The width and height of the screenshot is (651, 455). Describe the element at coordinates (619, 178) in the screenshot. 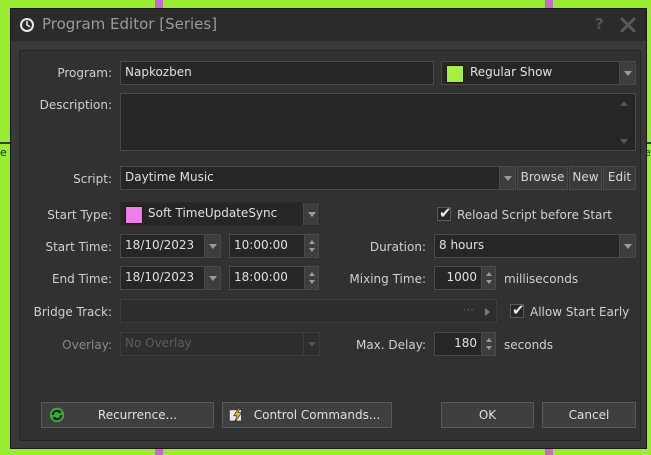

I see `edit-script-button: Edit` at that location.